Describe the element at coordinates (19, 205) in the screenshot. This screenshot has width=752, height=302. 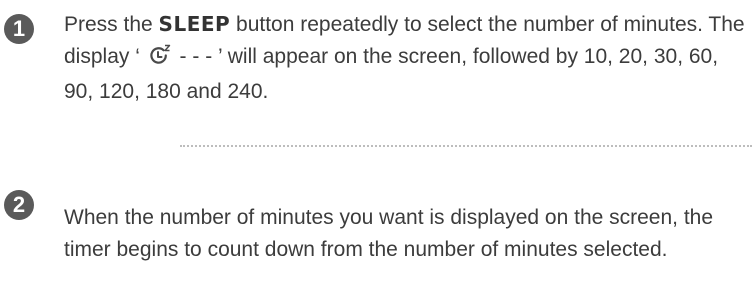
I see `step-number-badge: 2` at that location.